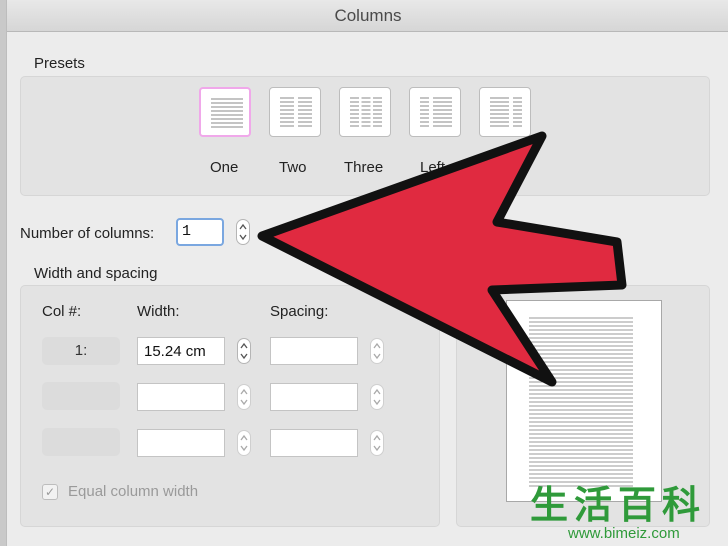 Image resolution: width=728 pixels, height=546 pixels. I want to click on watermark-chars: 生活百科, so click(618, 505).